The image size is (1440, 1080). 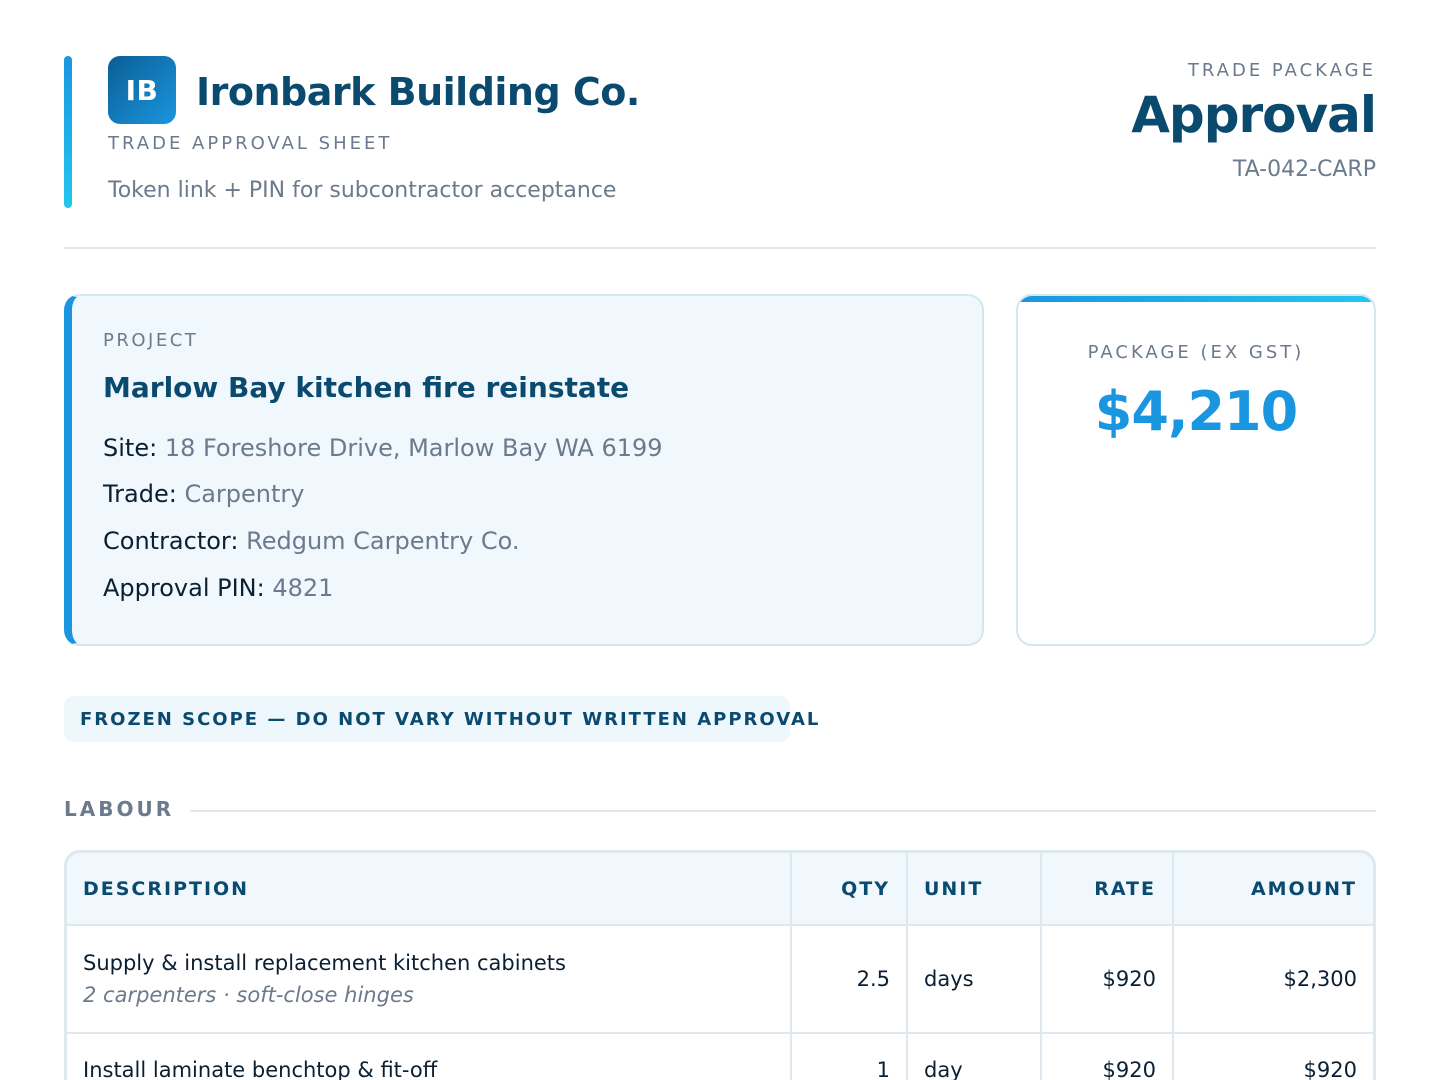 What do you see at coordinates (429, 1056) in the screenshot?
I see `cell-description: Install laminate benchtop & fit-off` at bounding box center [429, 1056].